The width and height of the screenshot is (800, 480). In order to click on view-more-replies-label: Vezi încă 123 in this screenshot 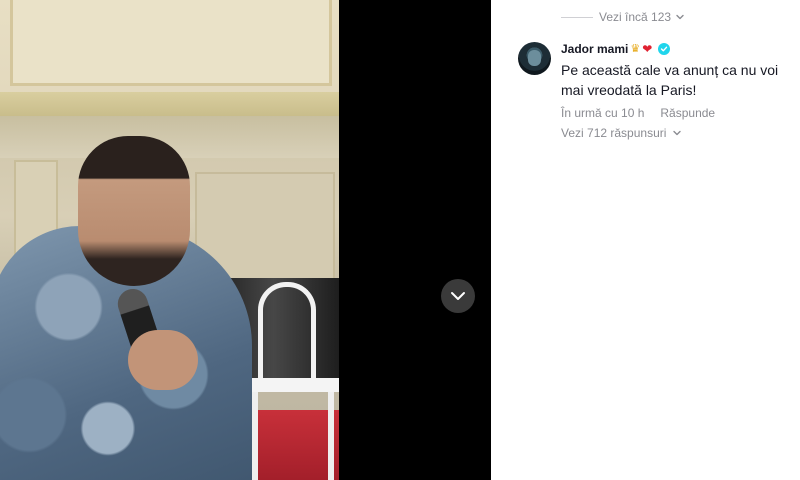, I will do `click(635, 17)`.